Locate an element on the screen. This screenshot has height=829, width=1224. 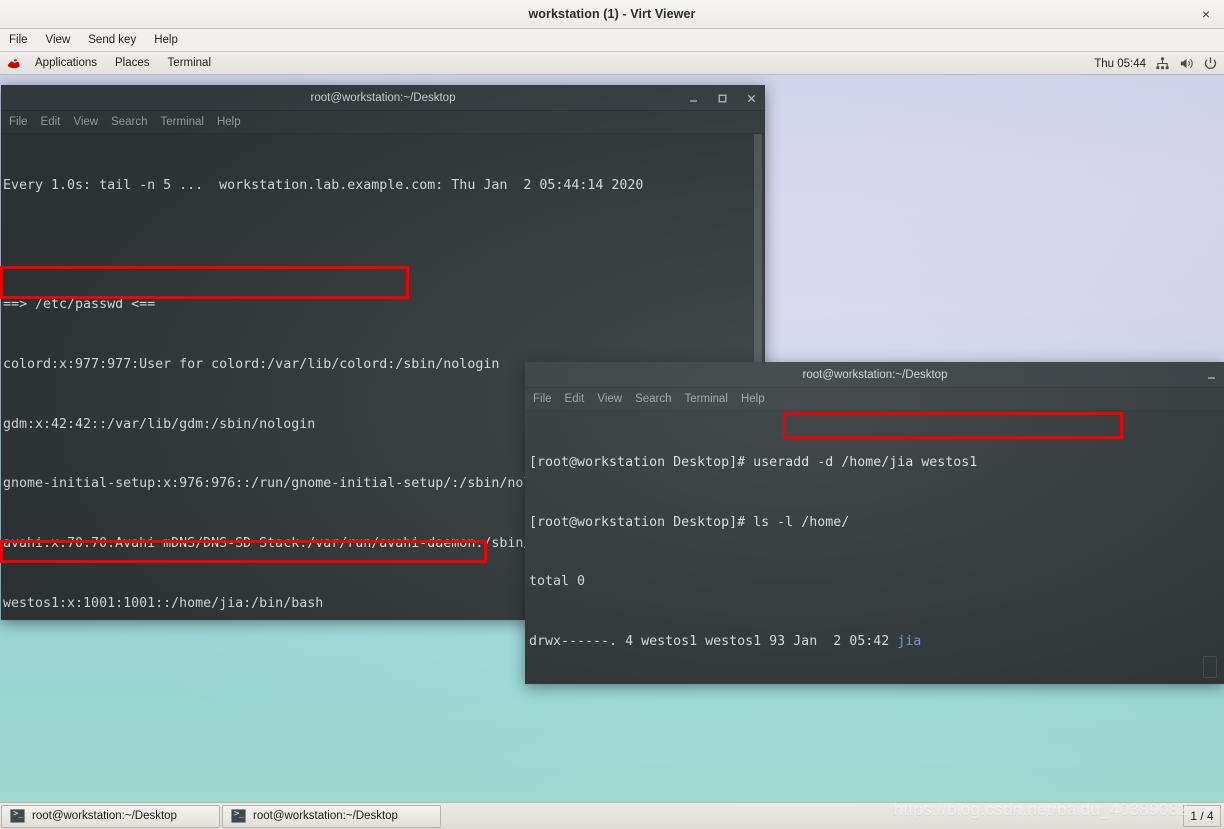
network-icon is located at coordinates (1162, 63).